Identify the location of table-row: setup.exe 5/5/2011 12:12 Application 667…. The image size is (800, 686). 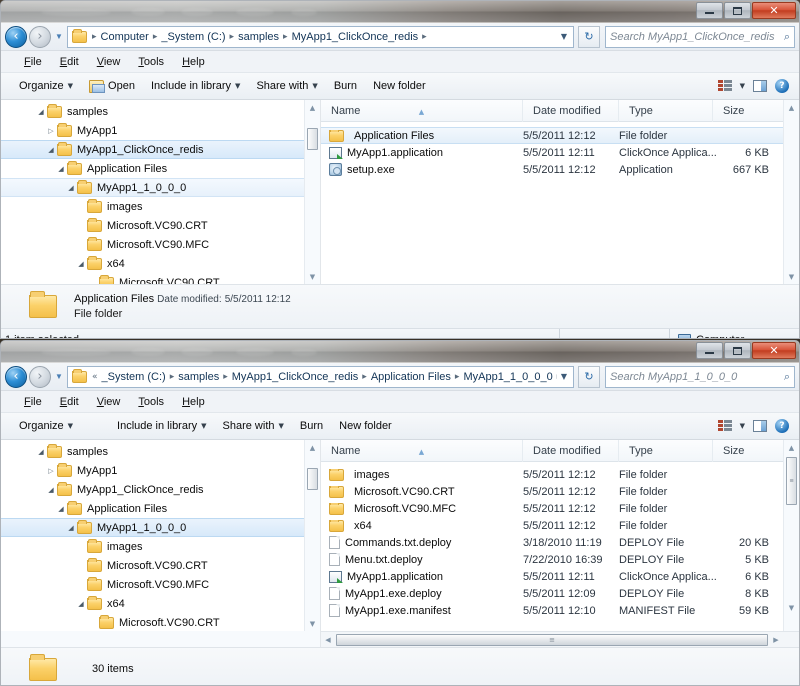
(560, 169).